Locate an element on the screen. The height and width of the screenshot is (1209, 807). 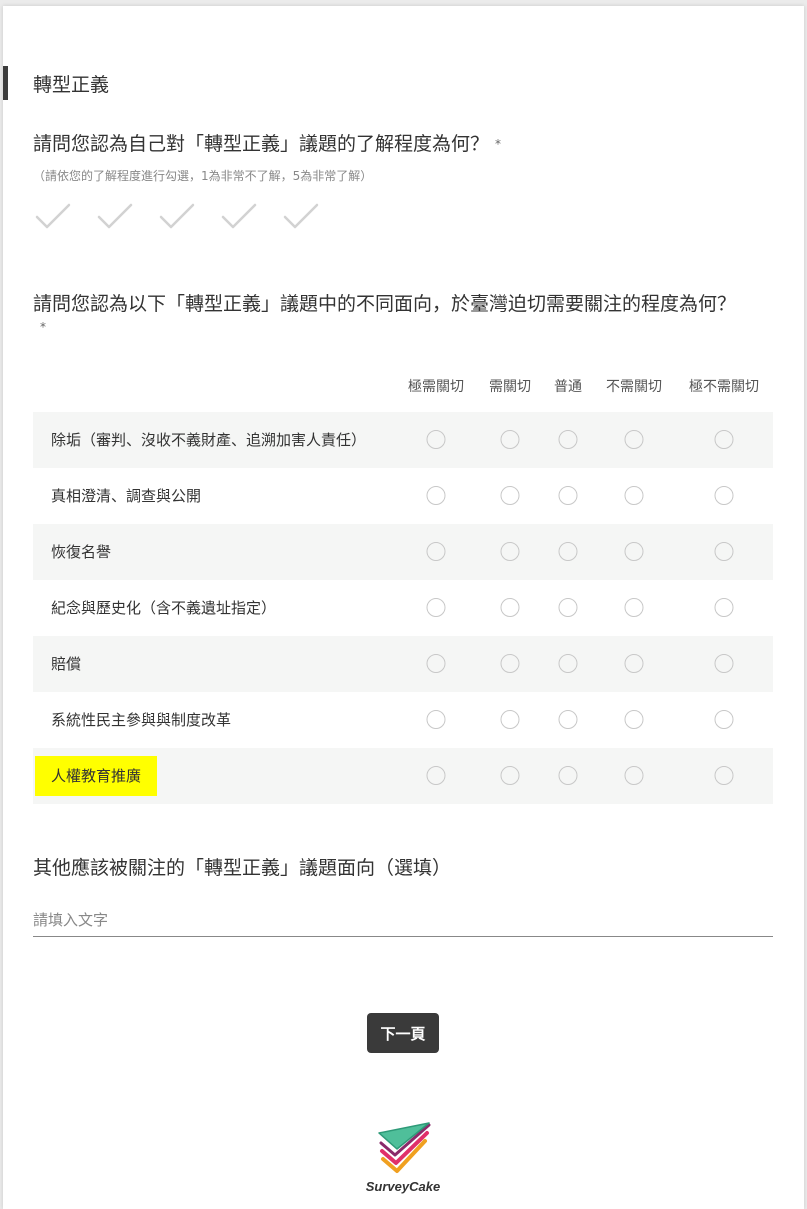
q1-title: 請問您認為自己對「轉型正義」議題的了解程度為何？ * is located at coordinates (267, 144).